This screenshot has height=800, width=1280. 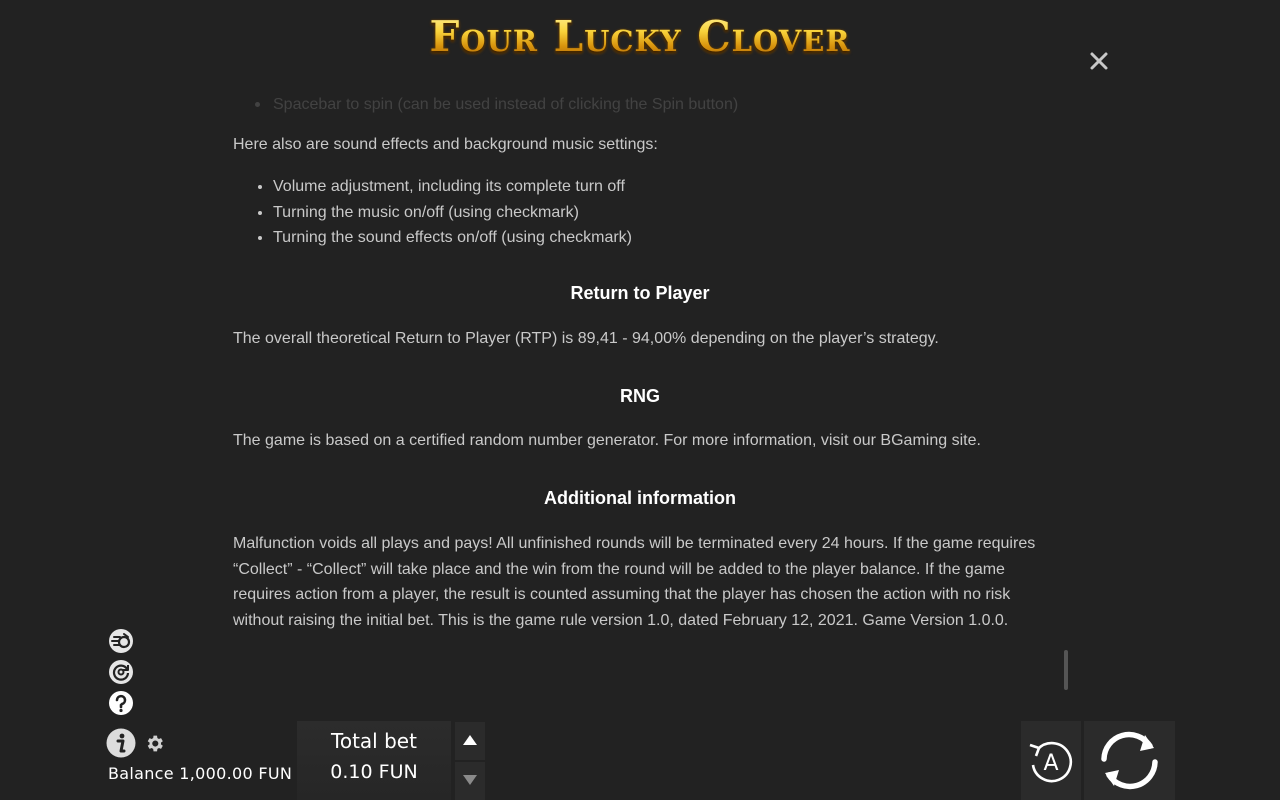 What do you see at coordinates (640, 498) in the screenshot?
I see `additional-info-heading: Additional information` at bounding box center [640, 498].